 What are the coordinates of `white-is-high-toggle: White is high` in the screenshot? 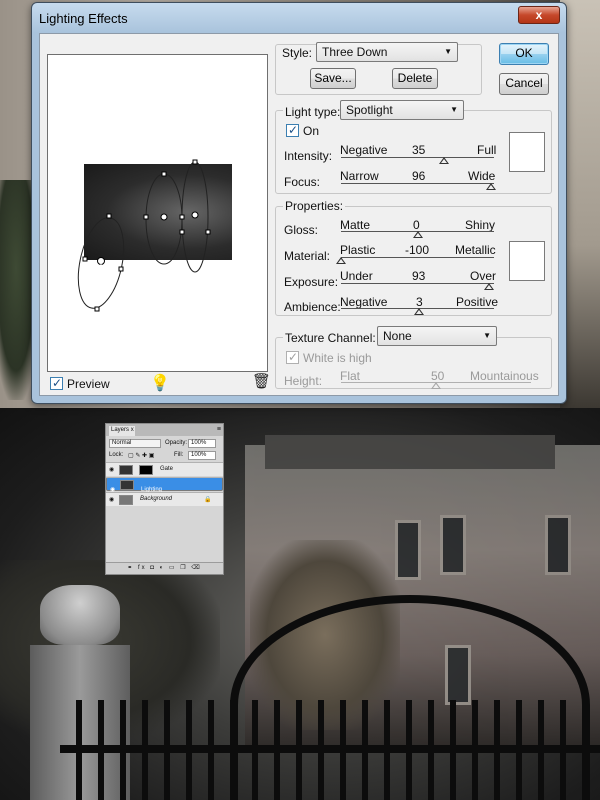 It's located at (329, 357).